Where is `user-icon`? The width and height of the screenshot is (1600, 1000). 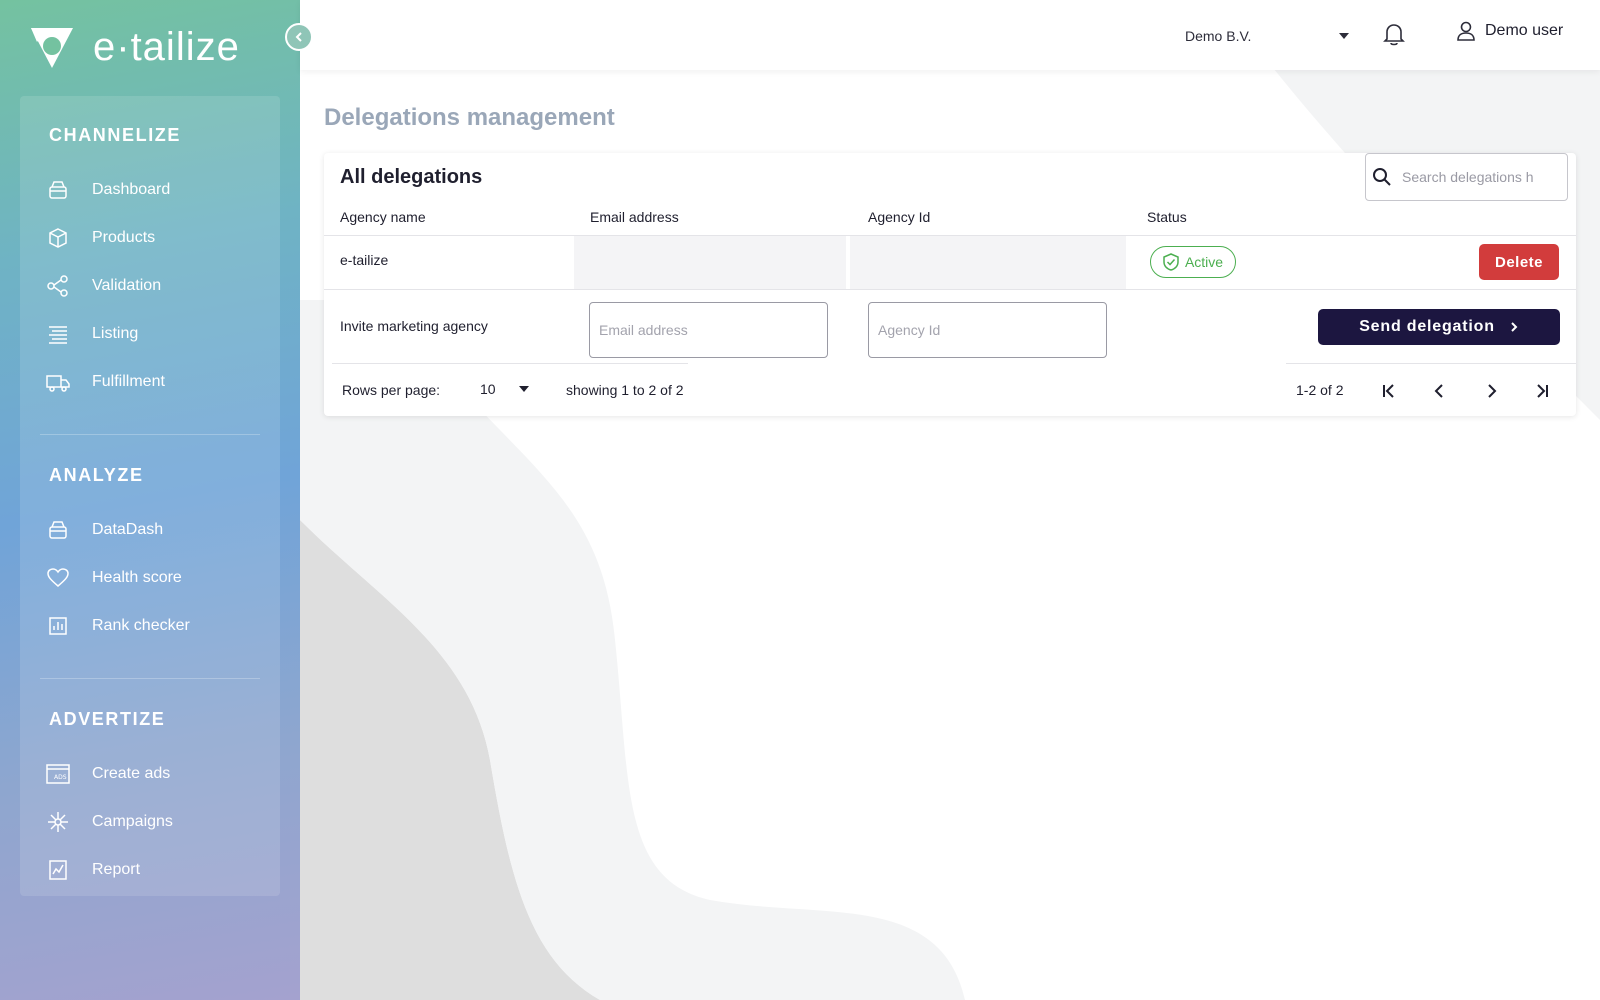 user-icon is located at coordinates (1466, 31).